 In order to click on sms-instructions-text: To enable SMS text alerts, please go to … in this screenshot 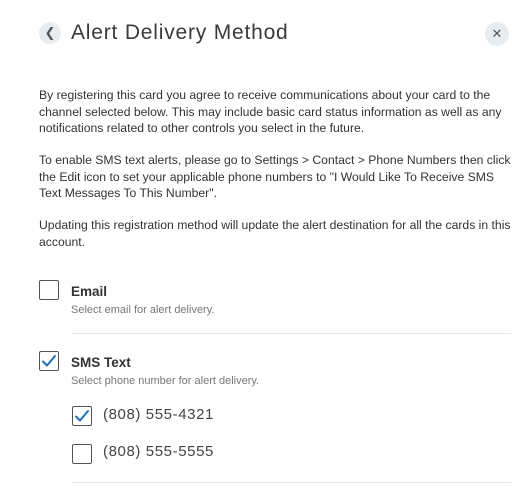, I will do `click(275, 176)`.